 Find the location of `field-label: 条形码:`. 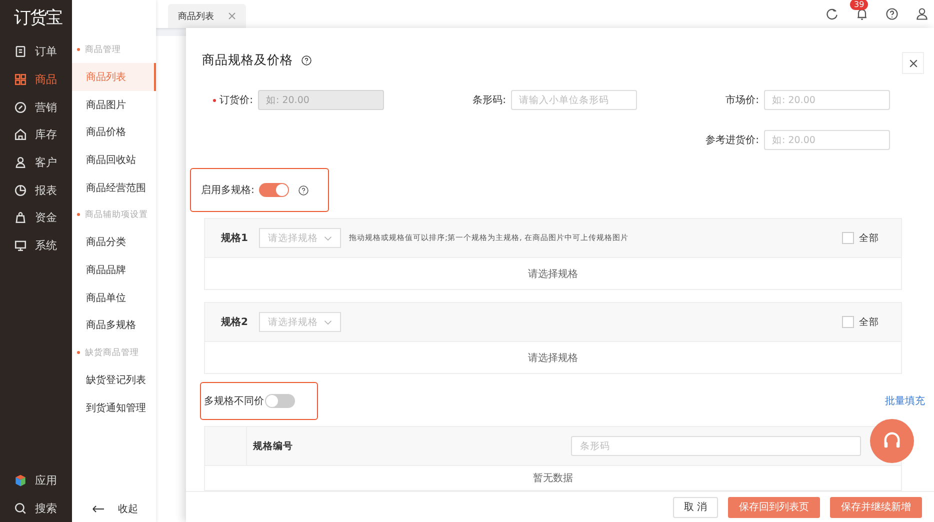

field-label: 条形码: is located at coordinates (489, 100).